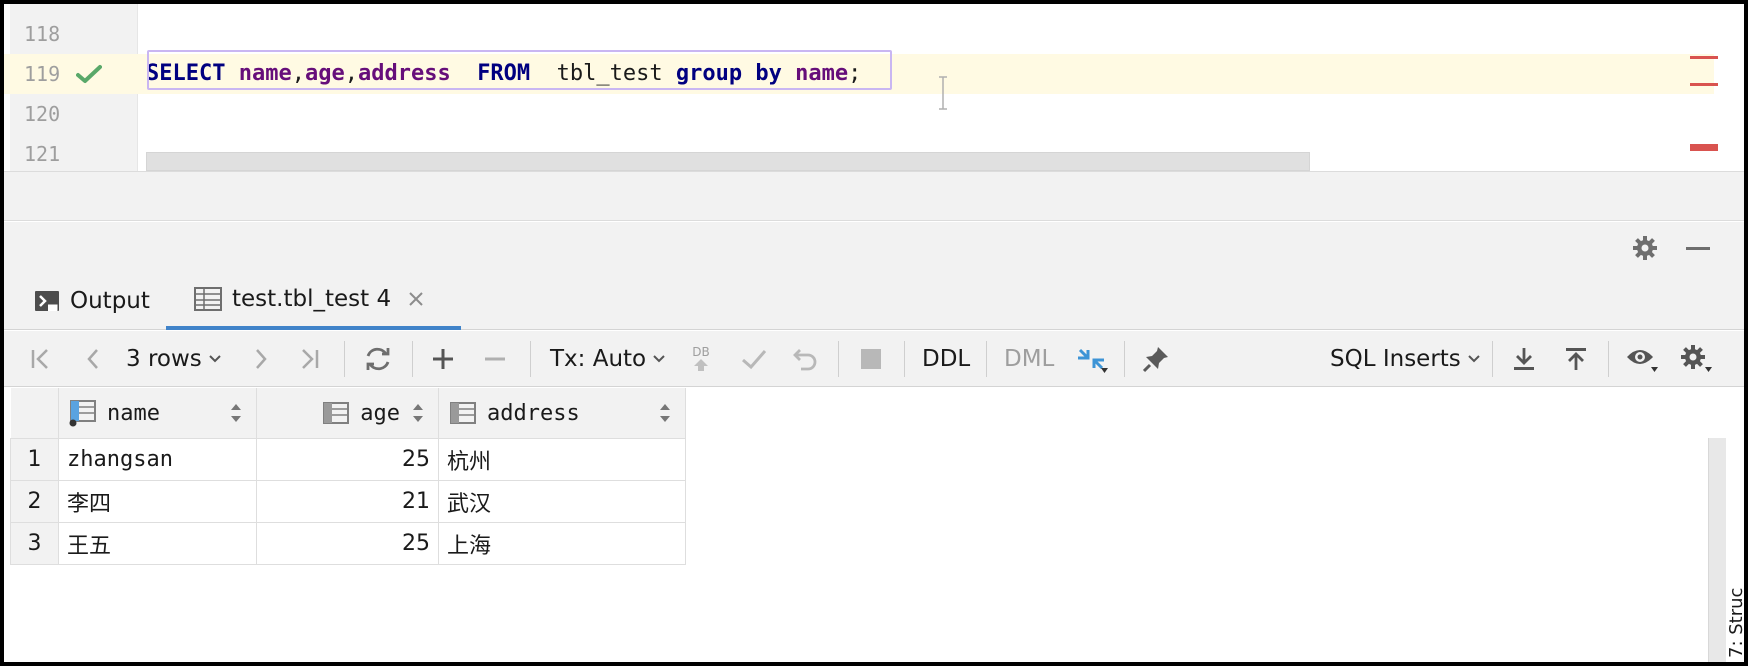 The height and width of the screenshot is (666, 1748). I want to click on row-number: 3, so click(34, 543).